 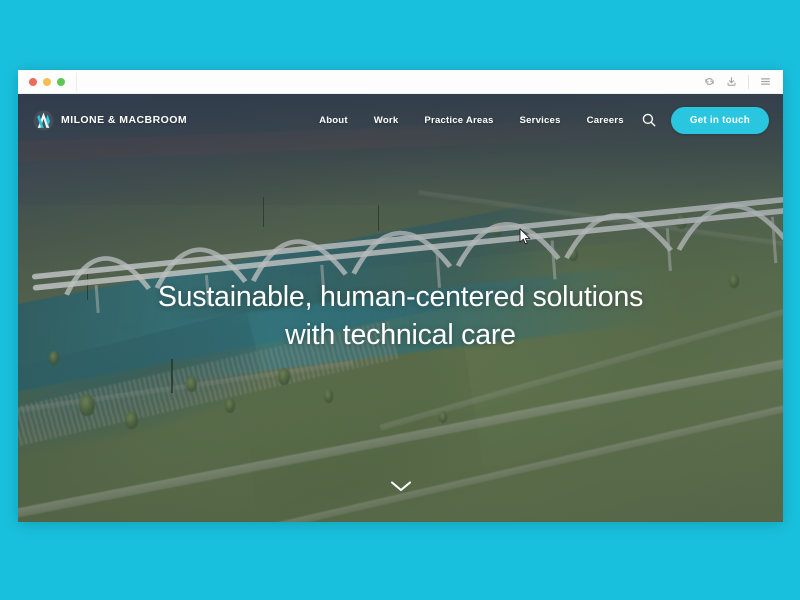 What do you see at coordinates (33, 81) in the screenshot?
I see `close-window-button` at bounding box center [33, 81].